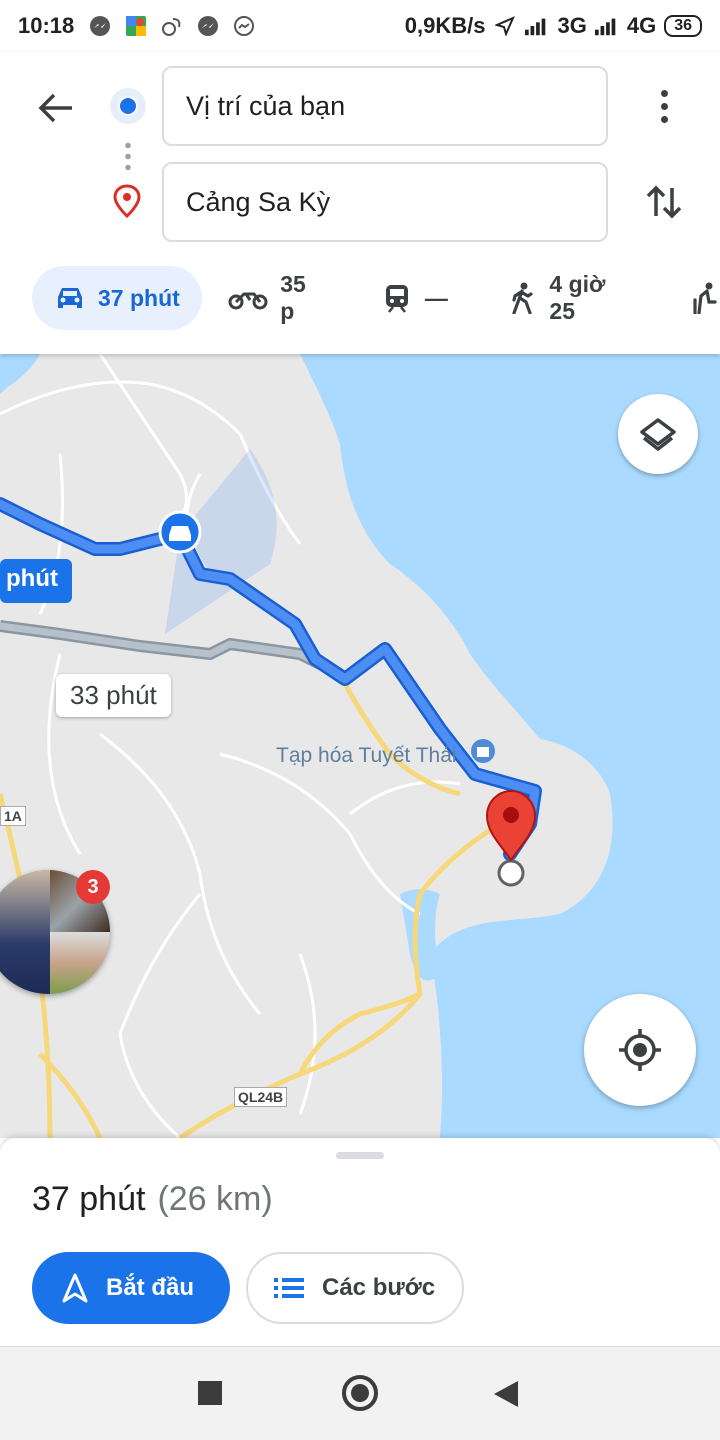  I want to click on steps-label: Các bước, so click(379, 1287).